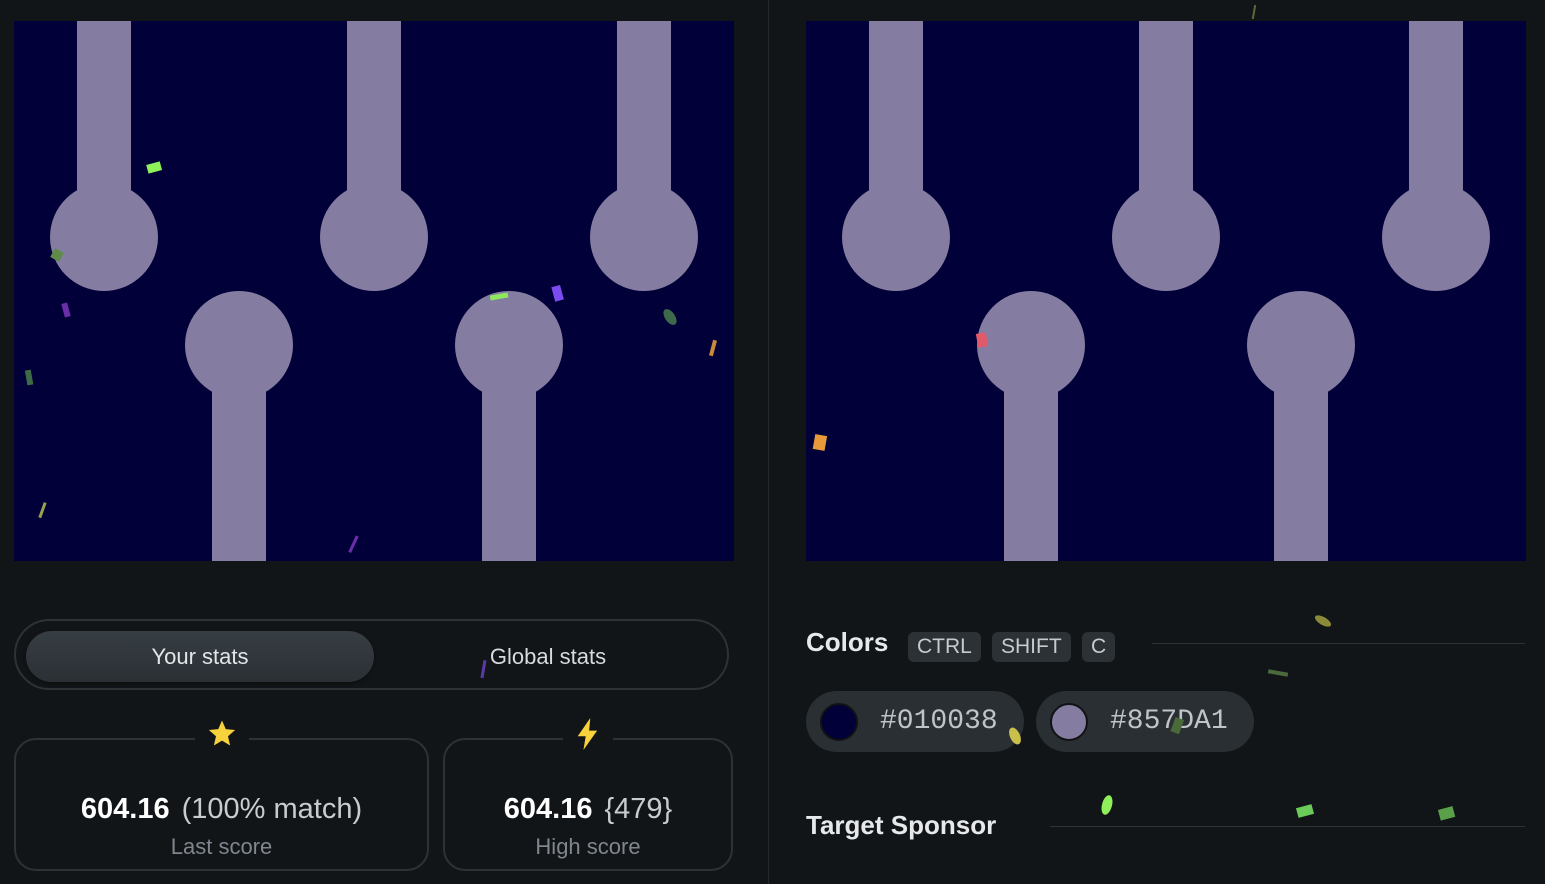 This screenshot has width=1545, height=884. I want to click on tab-global-stats: Global stats, so click(548, 656).